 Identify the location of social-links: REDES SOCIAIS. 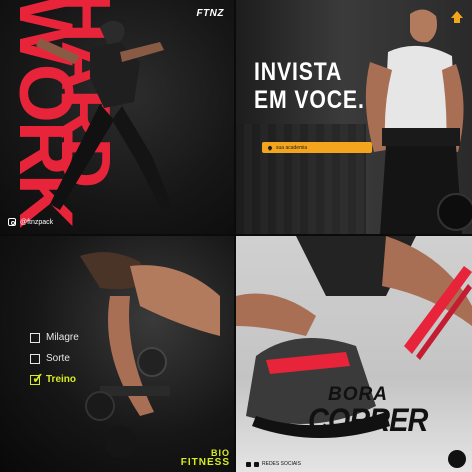
(273, 464).